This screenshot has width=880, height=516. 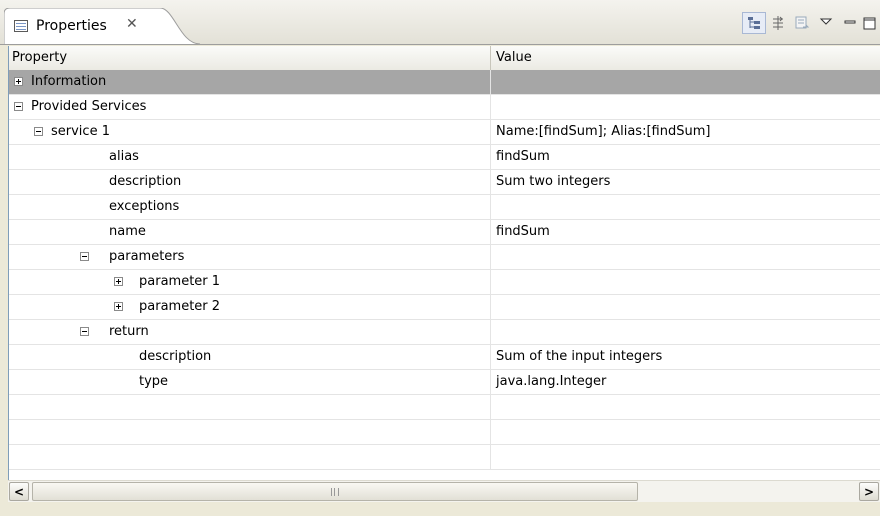 I want to click on filter-advanced-icon, so click(x=778, y=23).